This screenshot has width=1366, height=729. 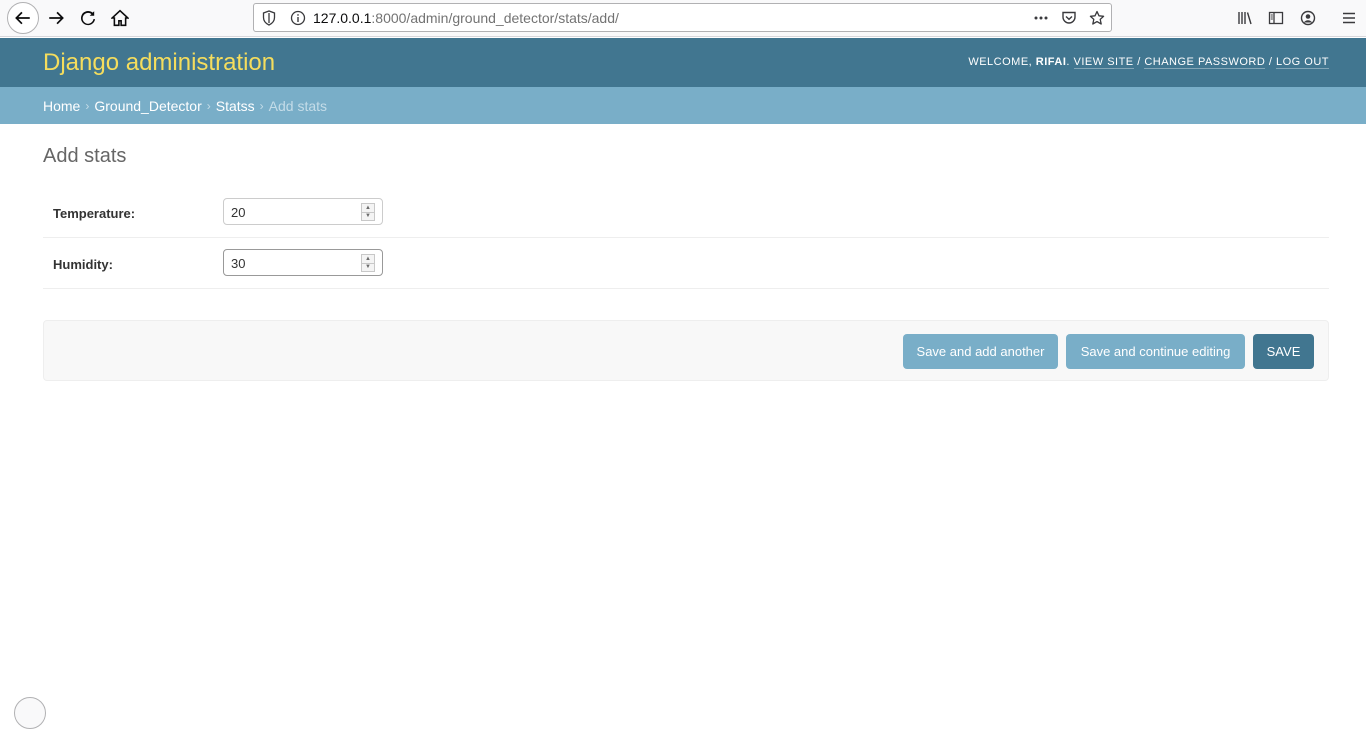 I want to click on site-title: Django administration, so click(x=159, y=63).